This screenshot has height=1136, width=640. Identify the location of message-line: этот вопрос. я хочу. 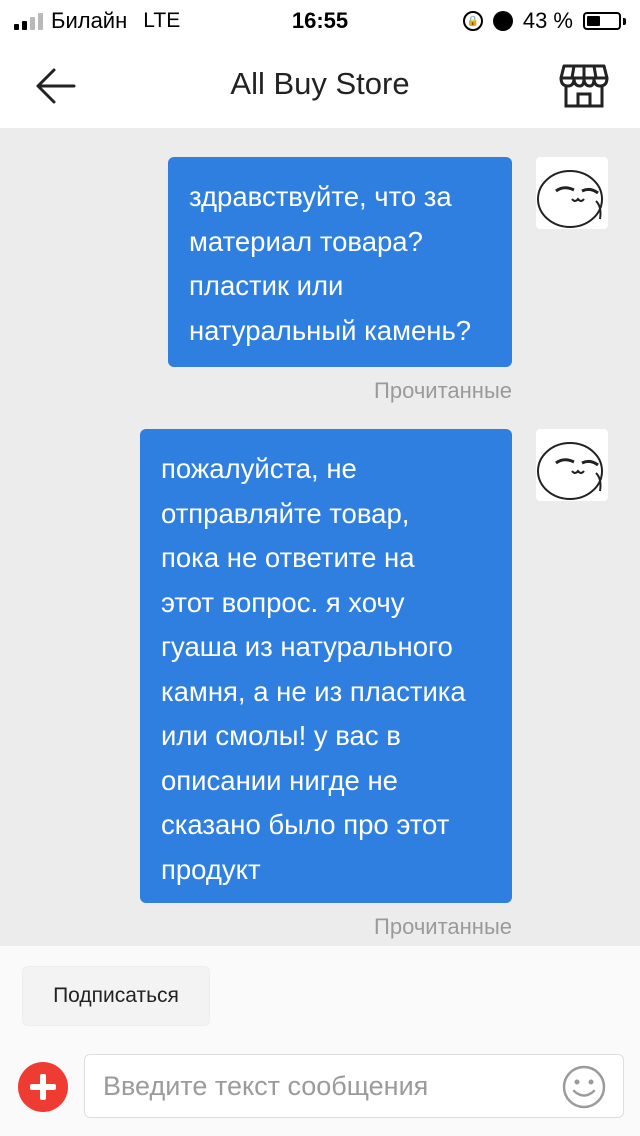
(283, 602).